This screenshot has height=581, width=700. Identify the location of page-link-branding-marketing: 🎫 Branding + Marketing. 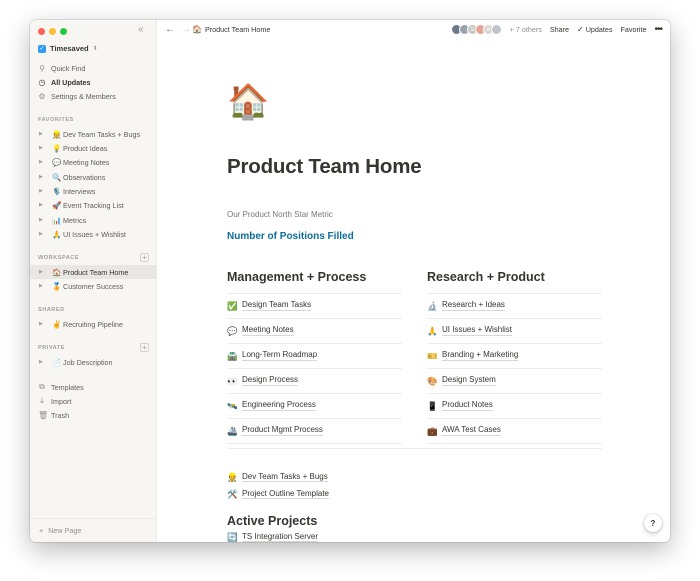
(514, 356).